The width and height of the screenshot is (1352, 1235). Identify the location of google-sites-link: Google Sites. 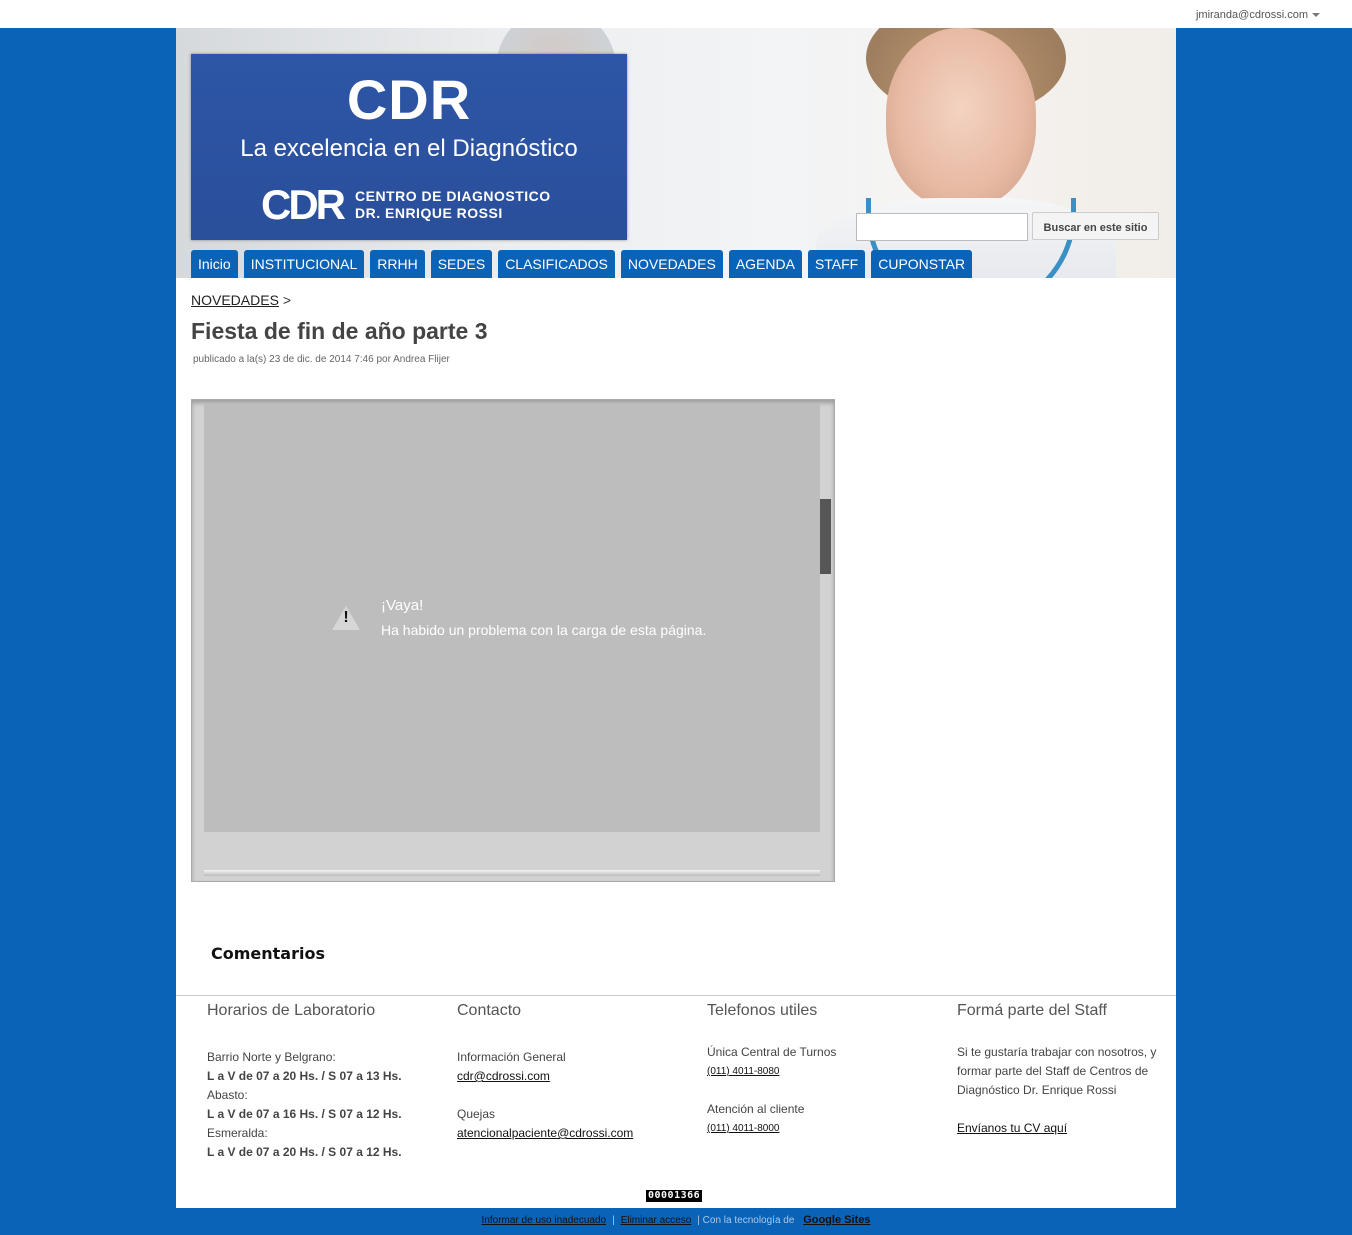
(836, 1220).